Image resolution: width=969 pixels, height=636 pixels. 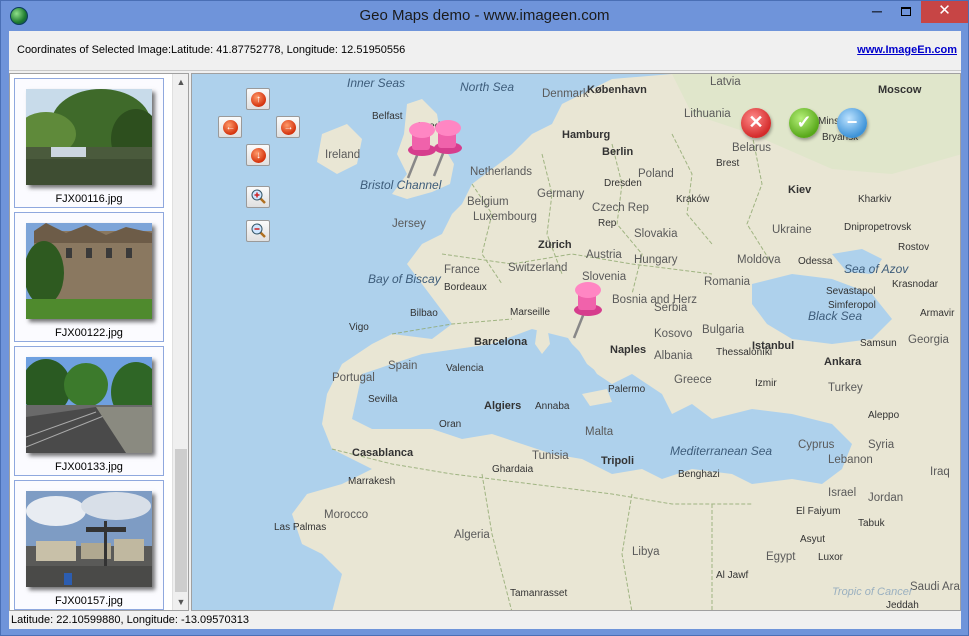 What do you see at coordinates (346, 515) in the screenshot?
I see `map-label: Morocco` at bounding box center [346, 515].